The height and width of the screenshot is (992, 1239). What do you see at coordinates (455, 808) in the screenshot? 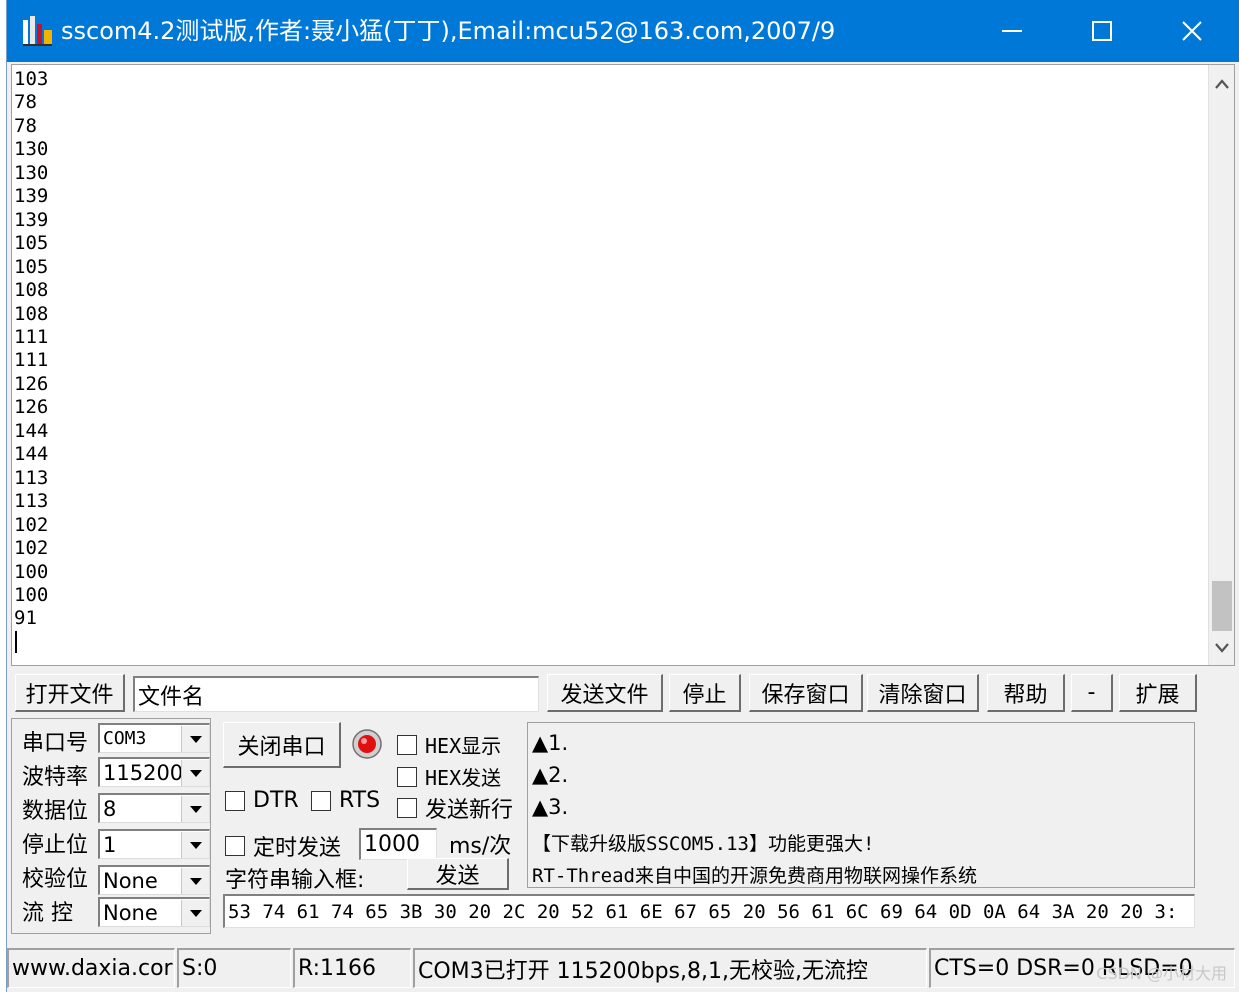
I see `send-newline-option: 发送新行` at bounding box center [455, 808].